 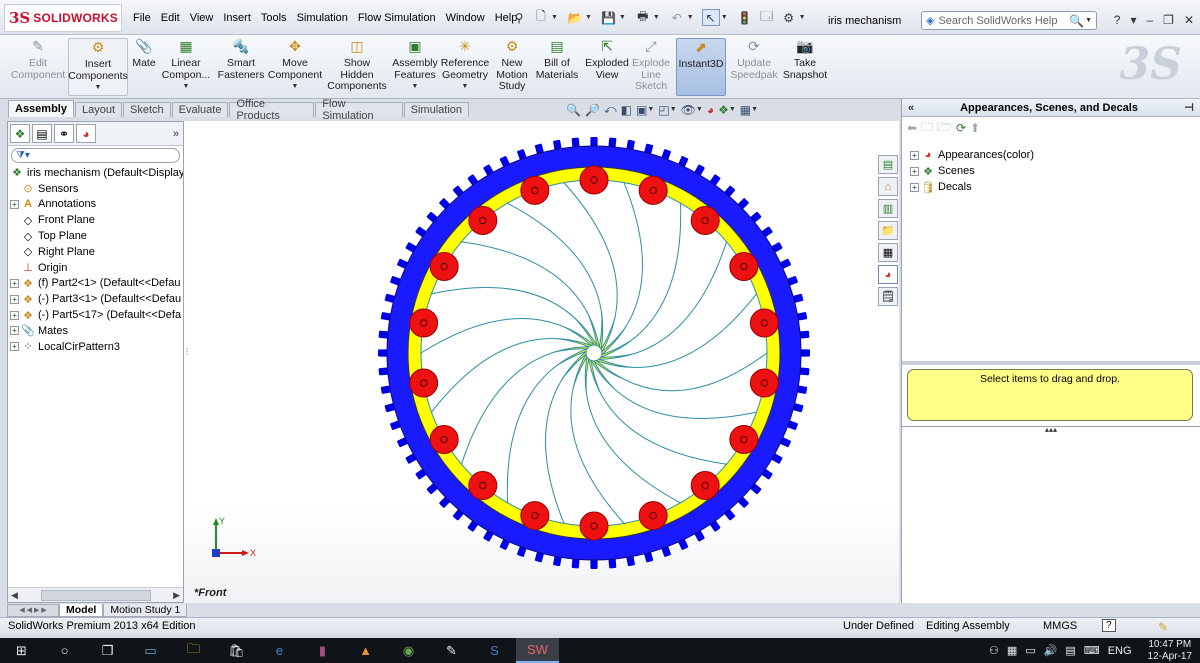 I want to click on explode-line-sketch-button: ⤢ Explode Line Sketch, so click(x=651, y=67).